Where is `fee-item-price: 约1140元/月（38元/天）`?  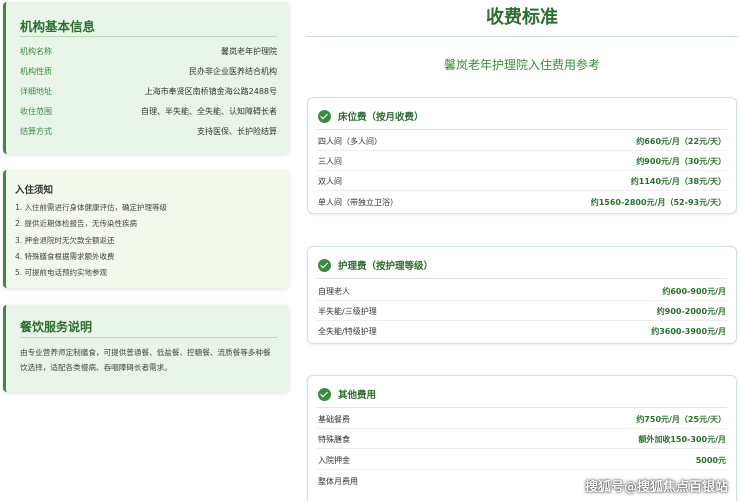
fee-item-price: 约1140元/月（38元/天） is located at coordinates (678, 181).